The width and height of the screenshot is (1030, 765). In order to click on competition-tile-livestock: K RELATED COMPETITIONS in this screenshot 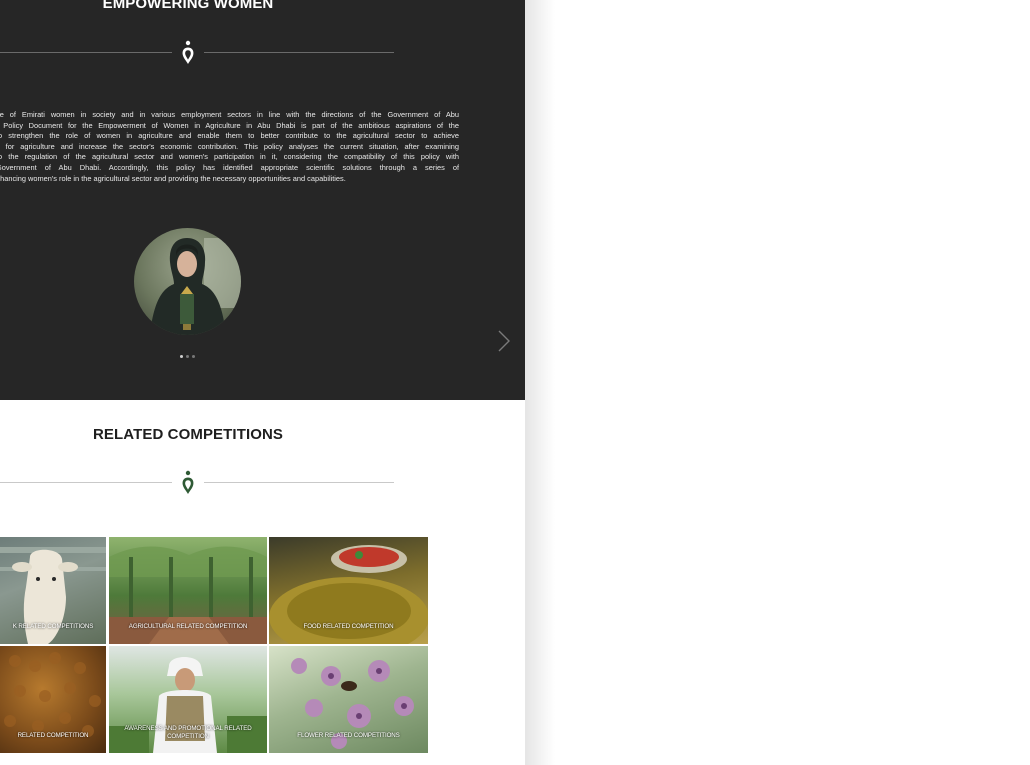, I will do `click(53, 590)`.